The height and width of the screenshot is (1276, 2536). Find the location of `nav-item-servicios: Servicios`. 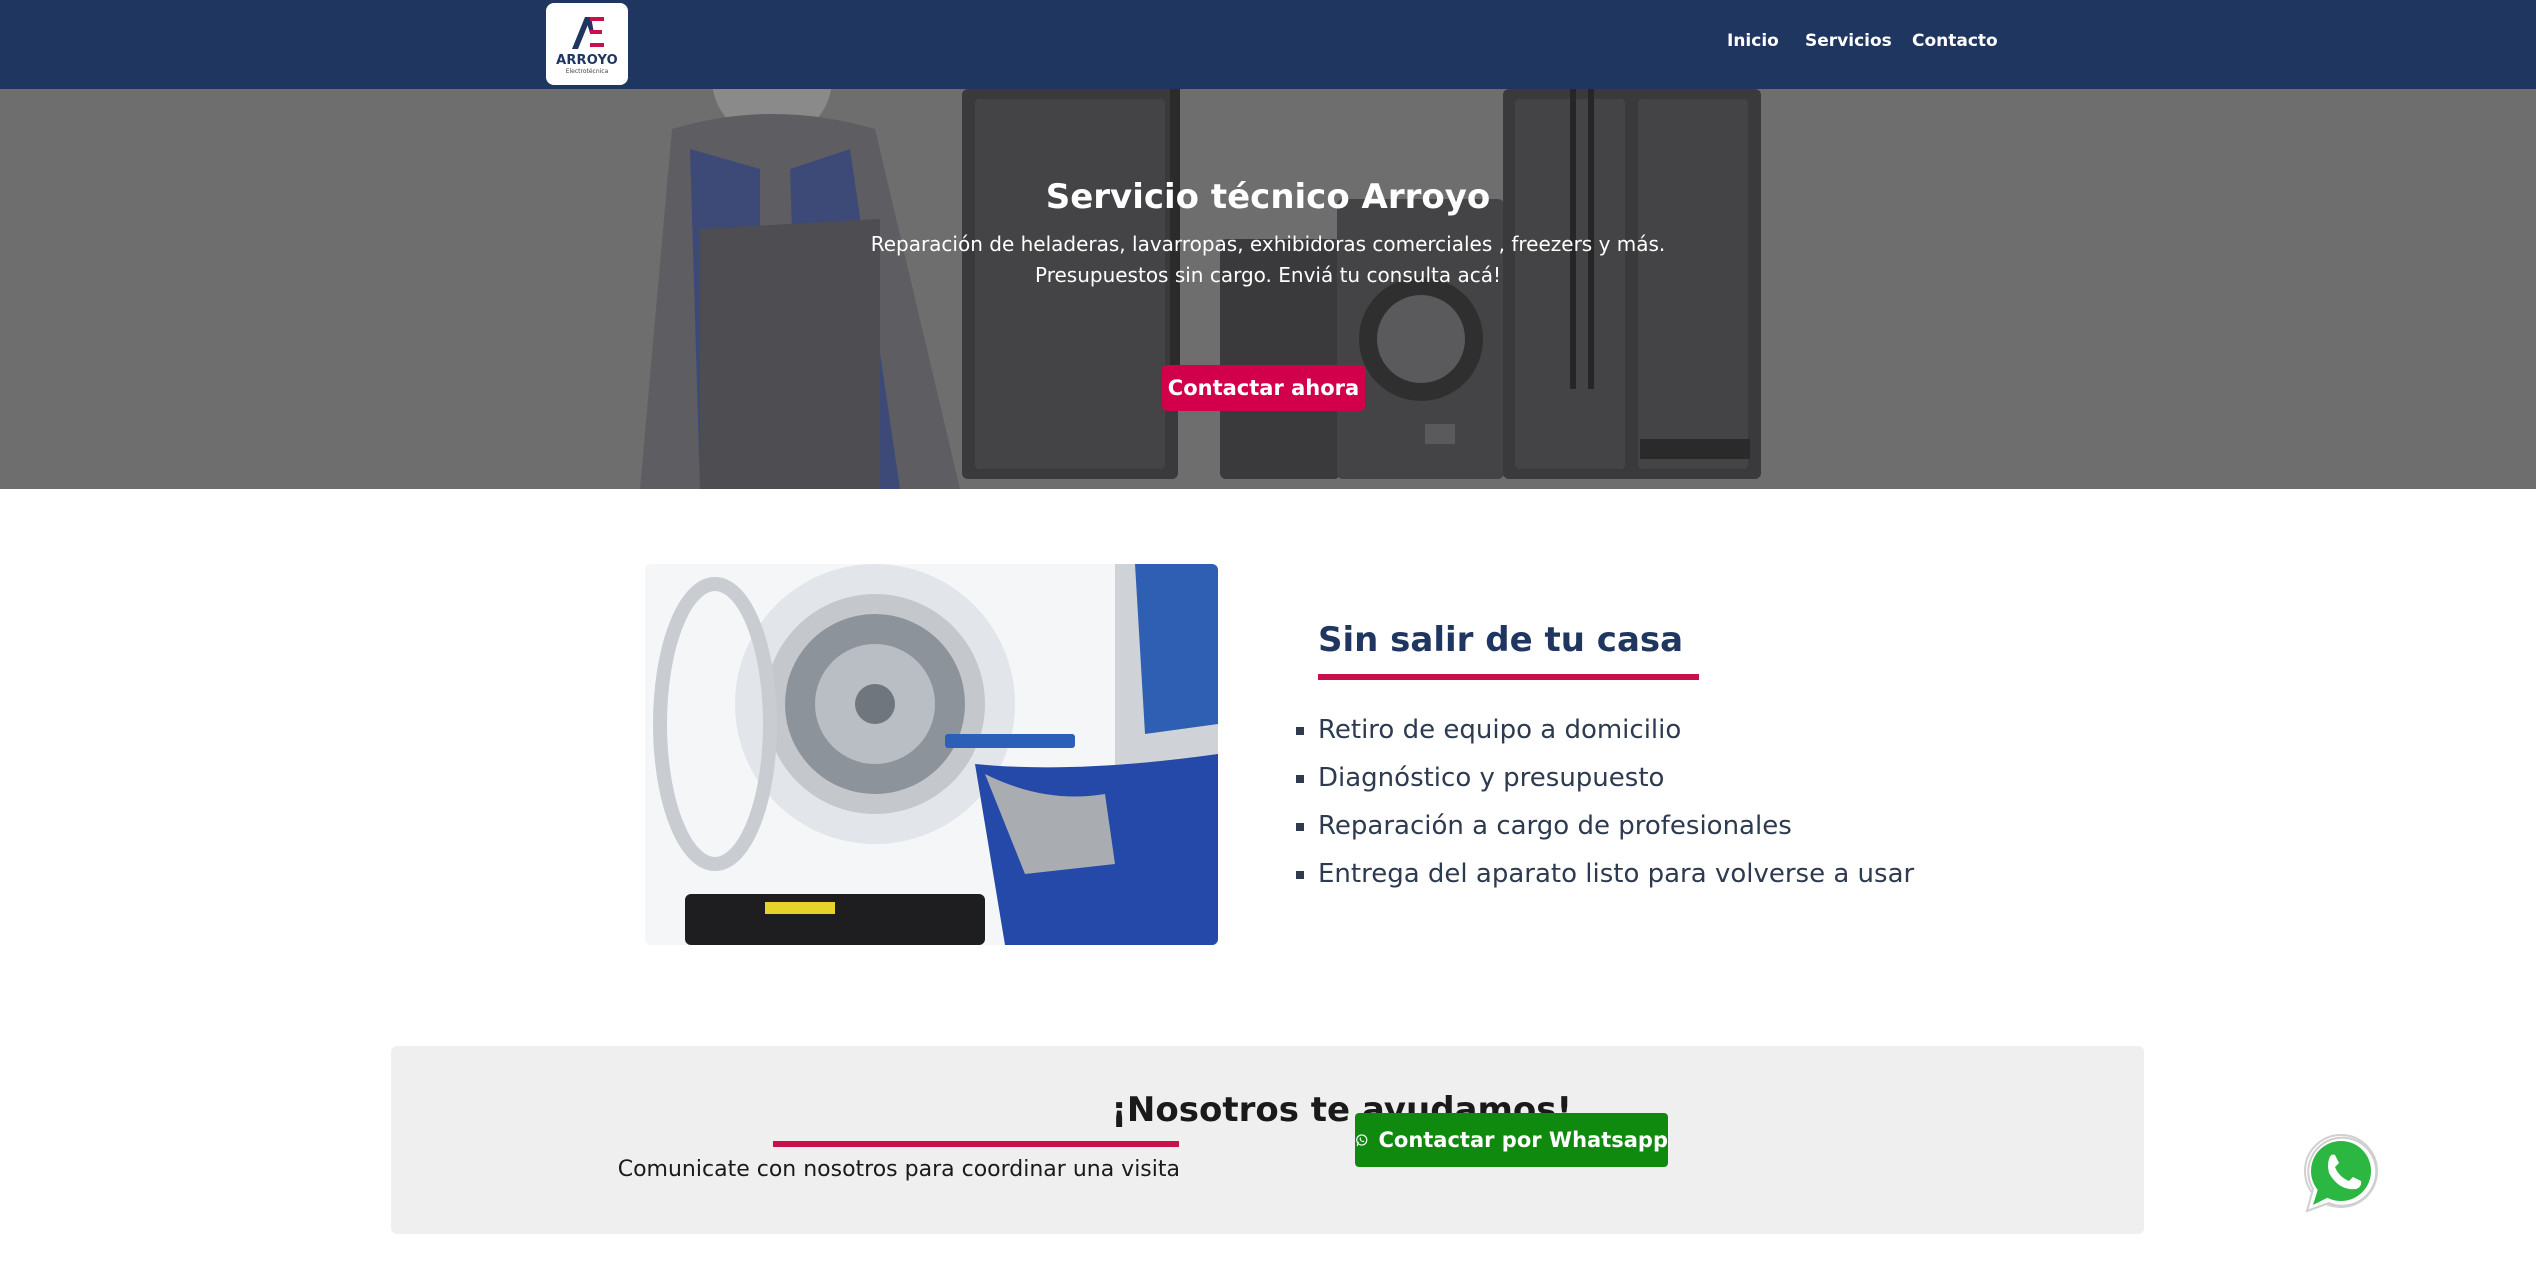

nav-item-servicios: Servicios is located at coordinates (1848, 41).